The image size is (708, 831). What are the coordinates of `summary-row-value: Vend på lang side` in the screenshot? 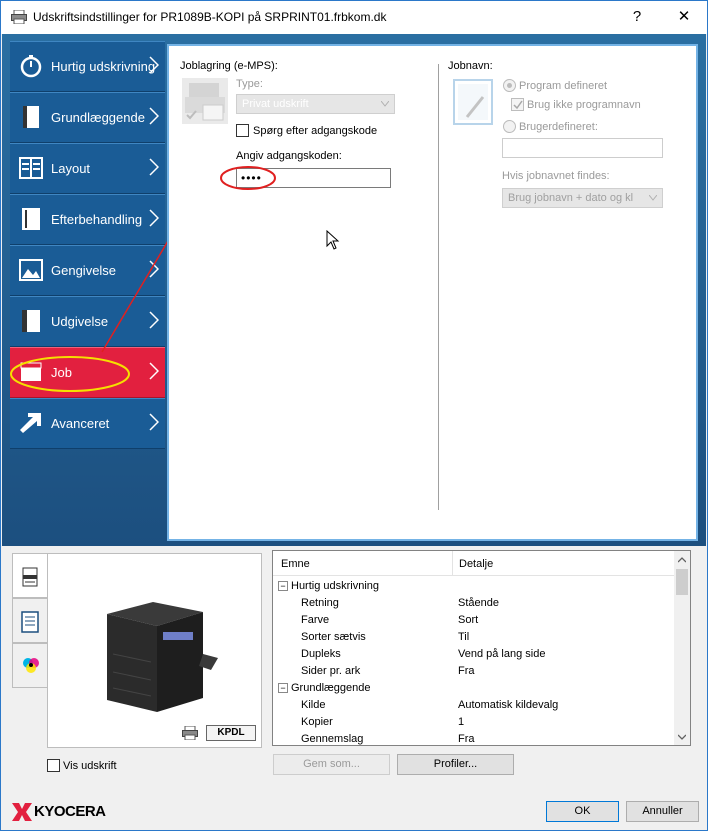 It's located at (502, 654).